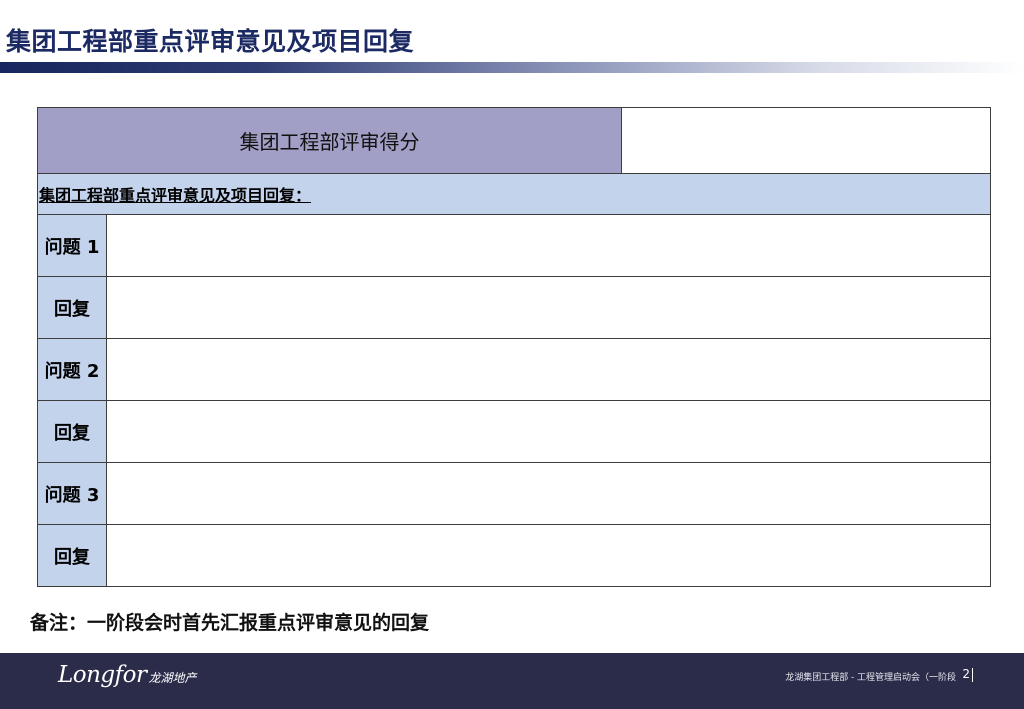 The width and height of the screenshot is (1024, 709). What do you see at coordinates (966, 674) in the screenshot?
I see `page-number: 2` at bounding box center [966, 674].